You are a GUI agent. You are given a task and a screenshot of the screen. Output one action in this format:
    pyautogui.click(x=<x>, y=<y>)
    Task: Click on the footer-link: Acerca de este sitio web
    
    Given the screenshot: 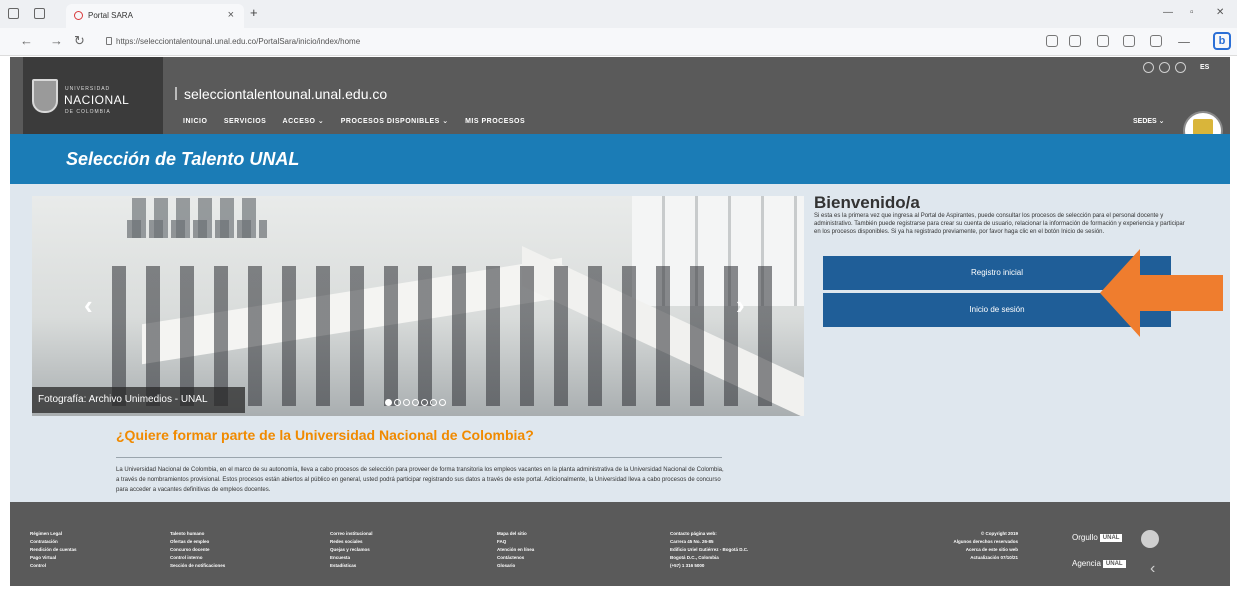 What is the action you would take?
    pyautogui.click(x=973, y=550)
    